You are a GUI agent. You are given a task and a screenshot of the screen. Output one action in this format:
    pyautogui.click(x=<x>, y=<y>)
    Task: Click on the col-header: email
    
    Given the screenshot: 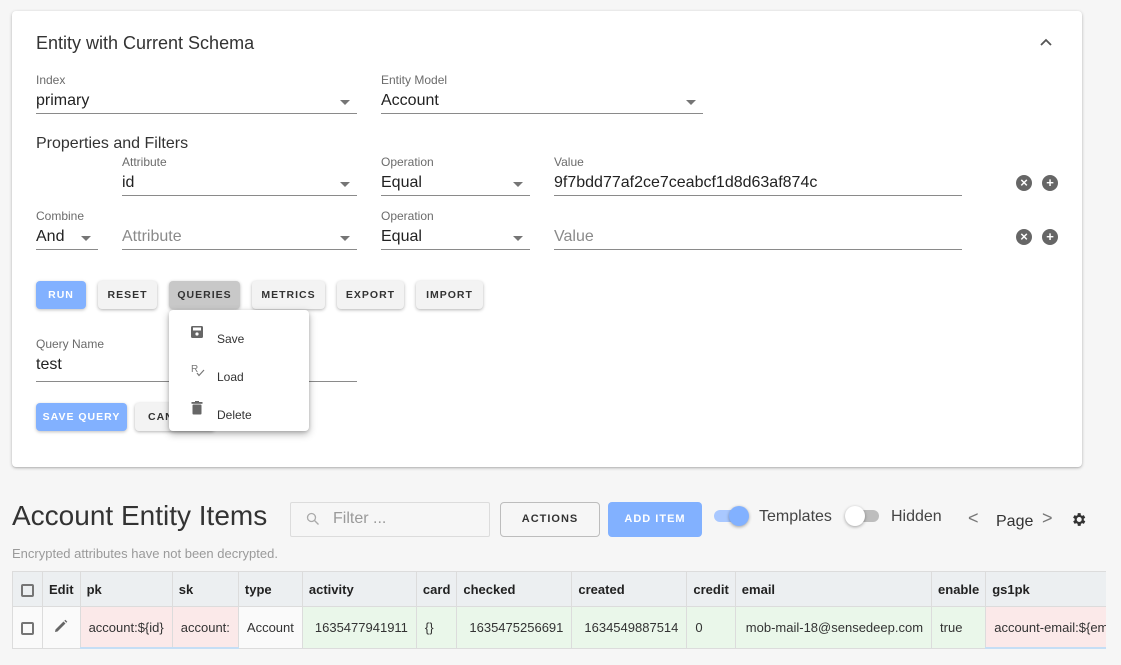 What is the action you would take?
    pyautogui.click(x=833, y=589)
    